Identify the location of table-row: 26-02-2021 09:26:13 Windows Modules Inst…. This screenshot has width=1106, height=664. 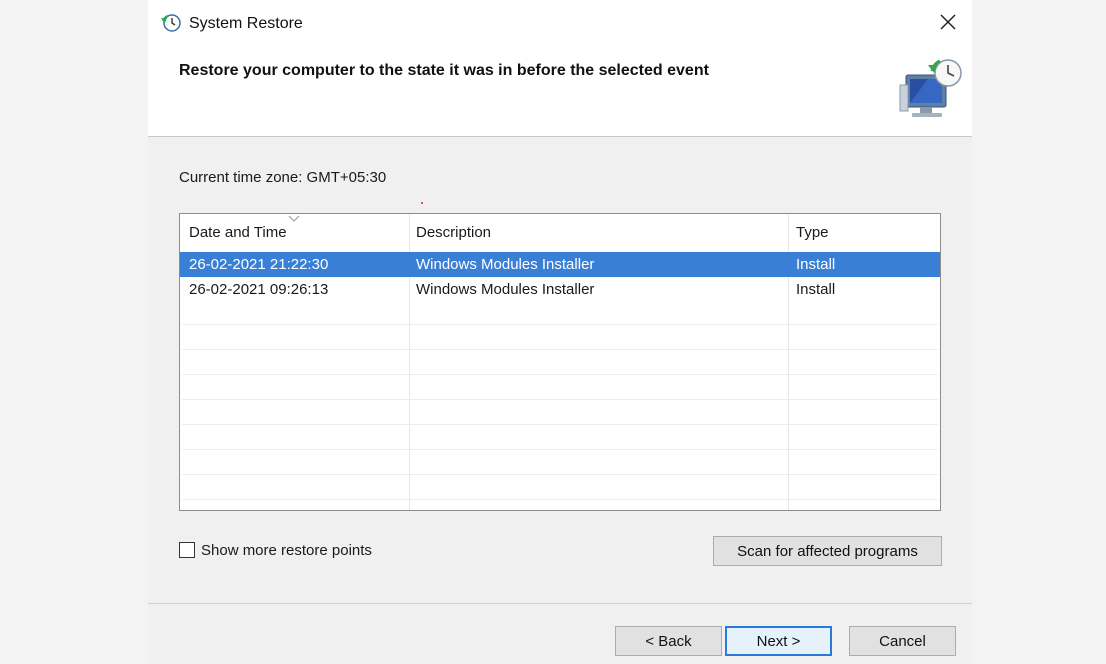
(560, 289).